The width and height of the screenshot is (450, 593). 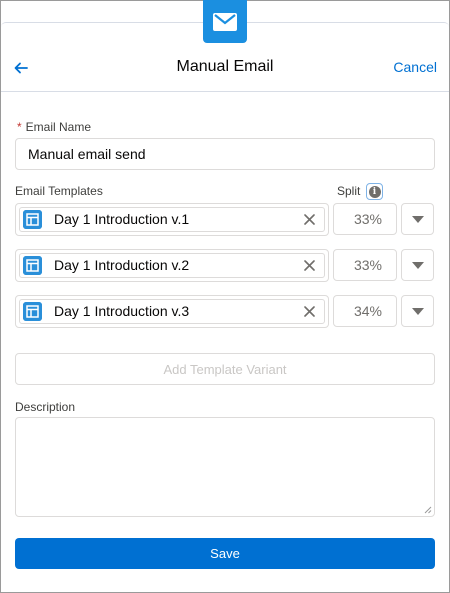 I want to click on template-pill: Day 1 Introduction v.2, so click(x=172, y=265).